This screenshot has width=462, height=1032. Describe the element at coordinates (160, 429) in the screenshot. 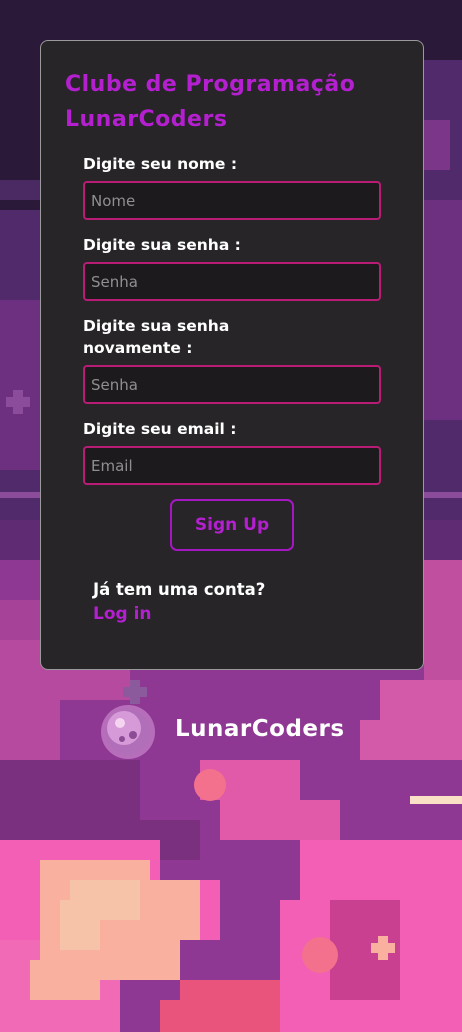

I see `email-label: Digite seu email :` at that location.